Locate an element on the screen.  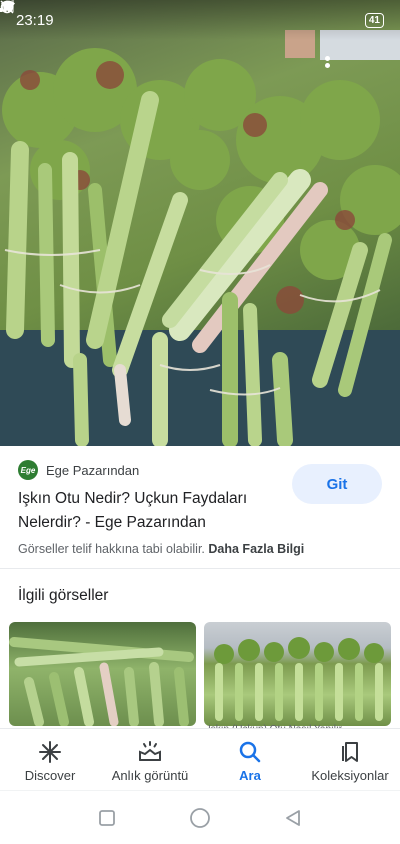
visit-button: Git is located at coordinates (337, 484).